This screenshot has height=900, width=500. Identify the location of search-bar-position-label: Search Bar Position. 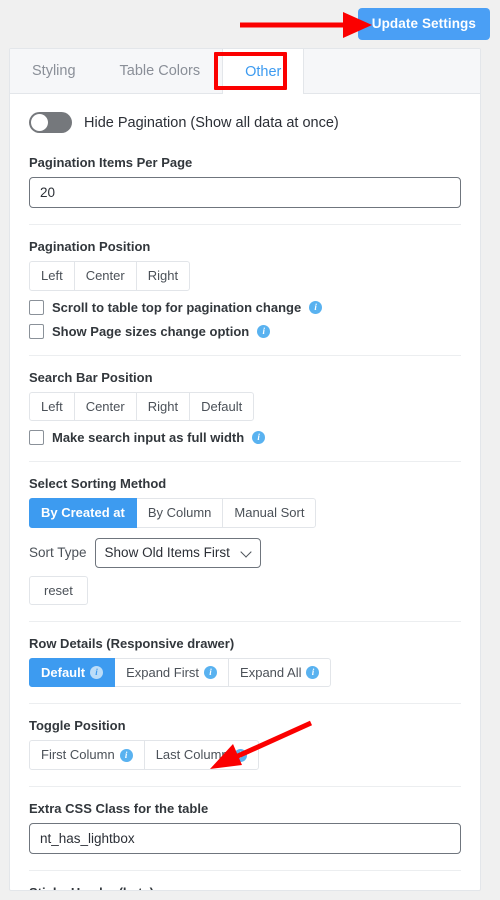
(91, 377).